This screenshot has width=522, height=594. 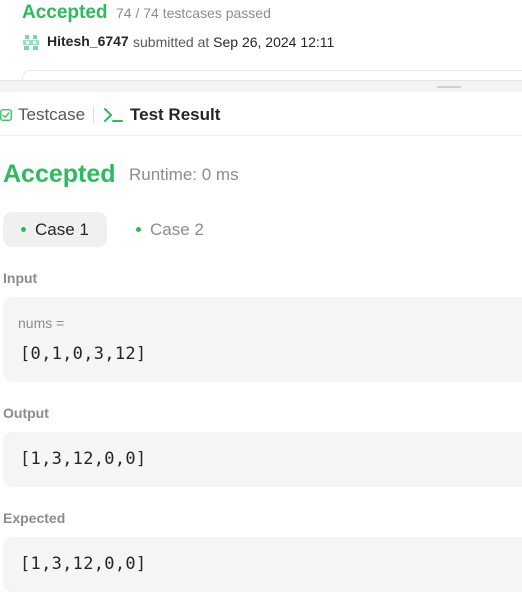 I want to click on tab-test-result-label: Test Result, so click(x=175, y=114).